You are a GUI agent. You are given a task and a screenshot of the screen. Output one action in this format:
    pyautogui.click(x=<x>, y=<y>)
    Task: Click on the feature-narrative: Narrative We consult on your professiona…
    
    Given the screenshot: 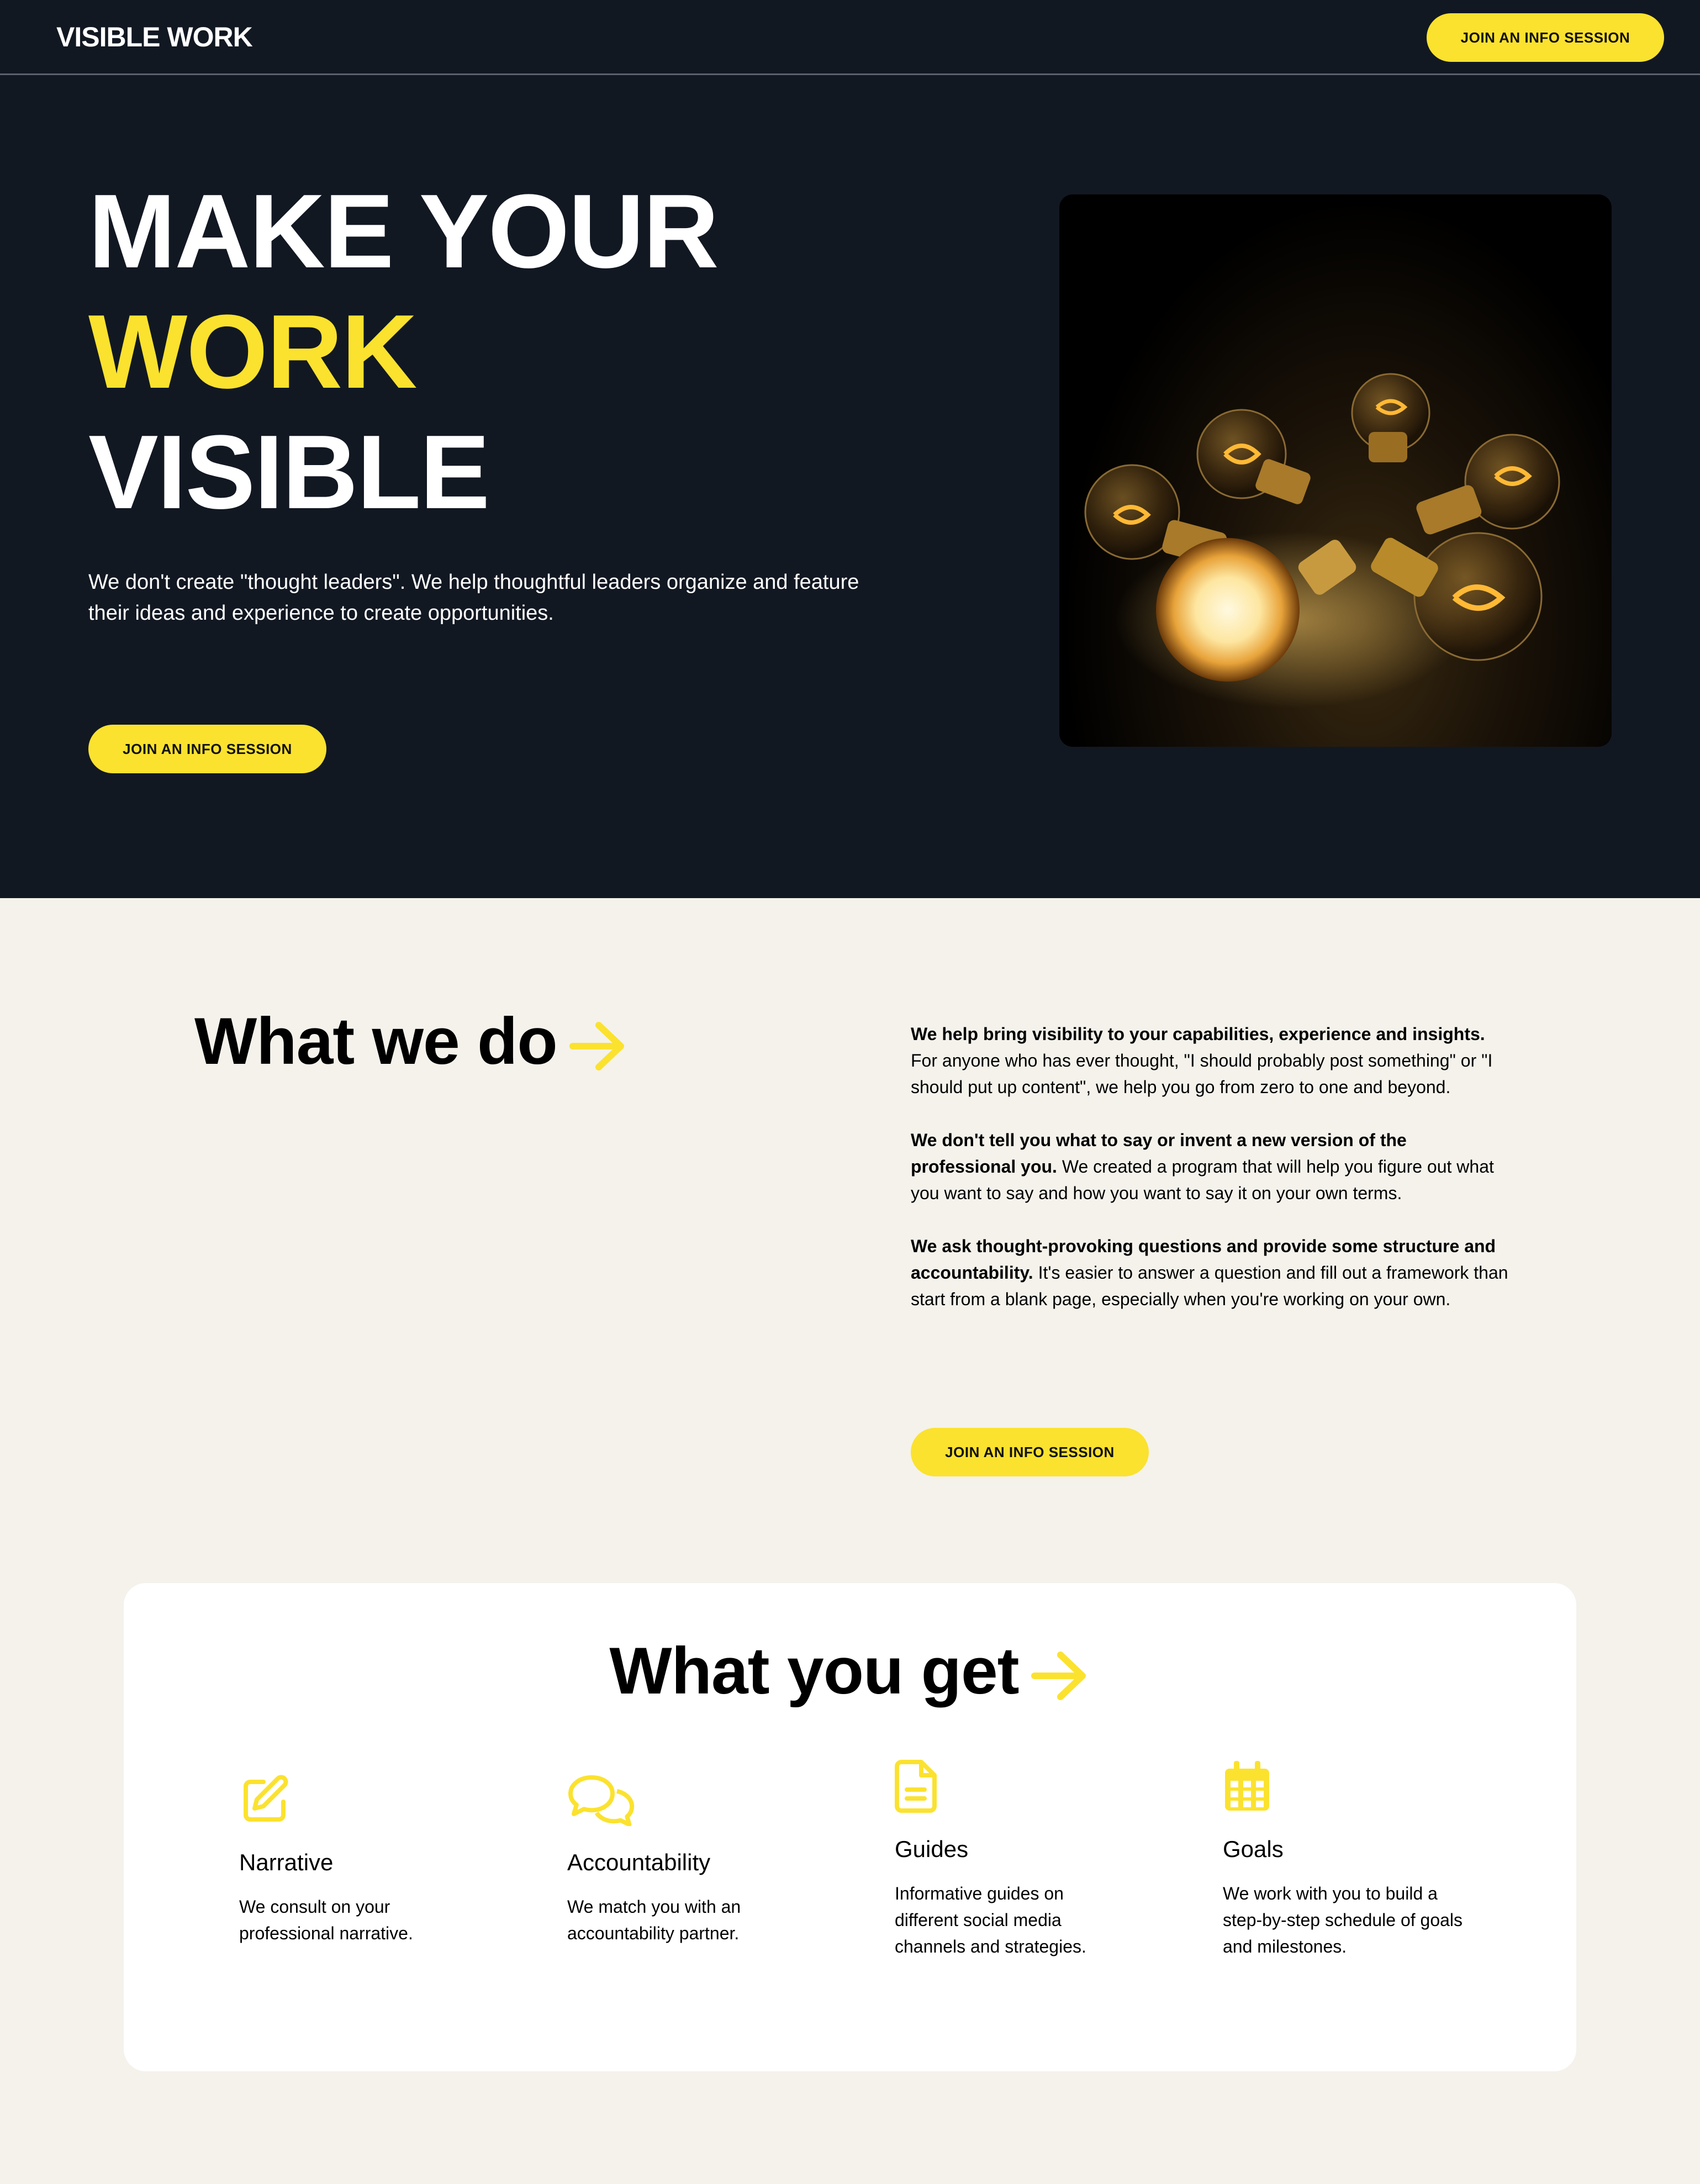 What is the action you would take?
    pyautogui.click(x=371, y=1859)
    